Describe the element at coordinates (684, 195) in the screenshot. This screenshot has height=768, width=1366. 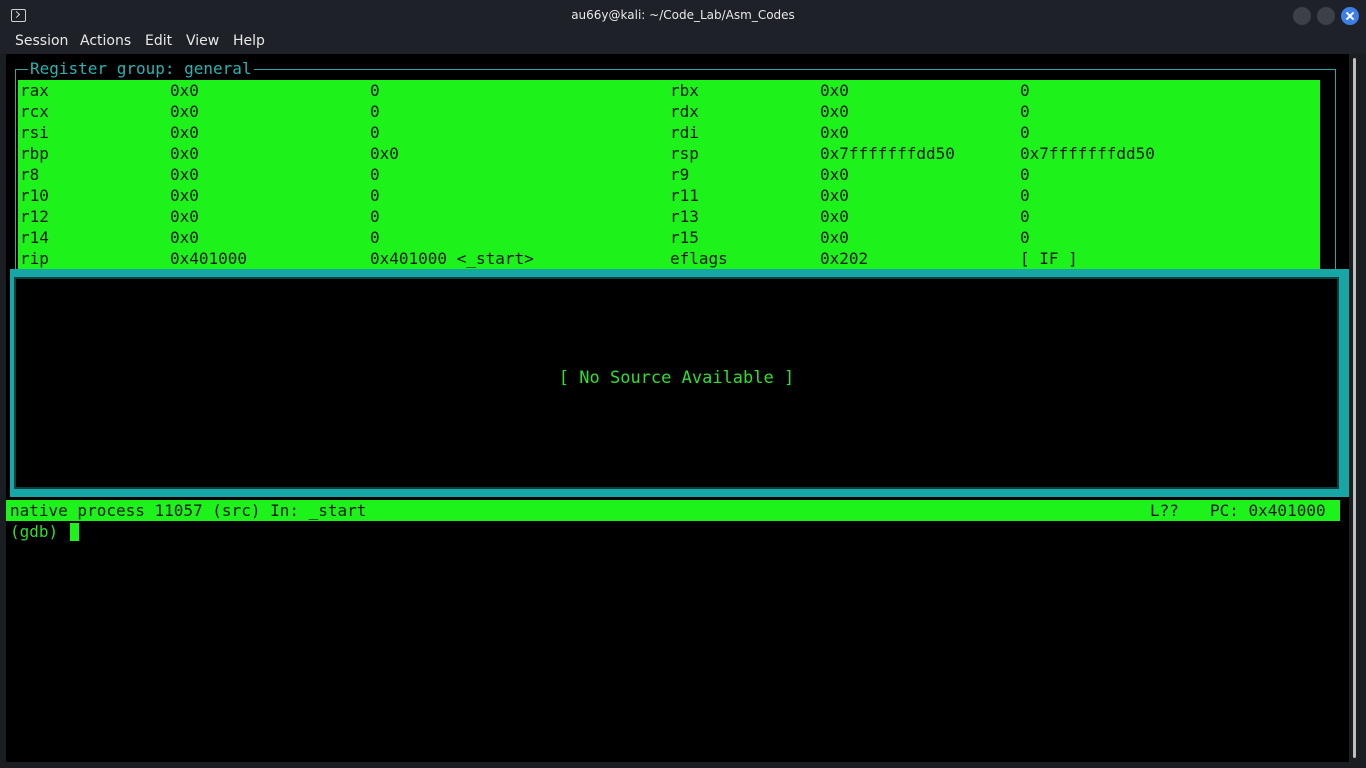
I see `register-name: r11` at that location.